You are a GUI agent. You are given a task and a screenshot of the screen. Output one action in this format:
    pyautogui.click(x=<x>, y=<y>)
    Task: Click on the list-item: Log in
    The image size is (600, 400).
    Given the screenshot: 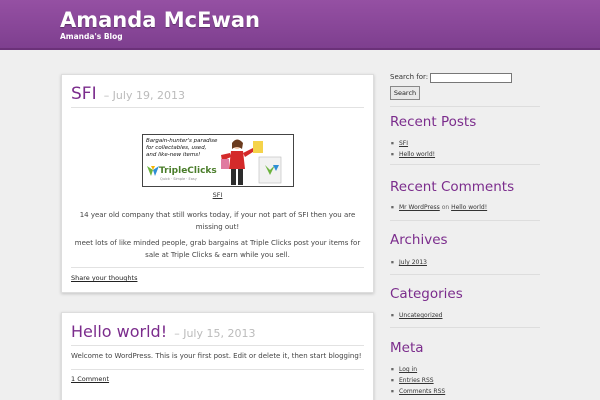 What is the action you would take?
    pyautogui.click(x=417, y=369)
    